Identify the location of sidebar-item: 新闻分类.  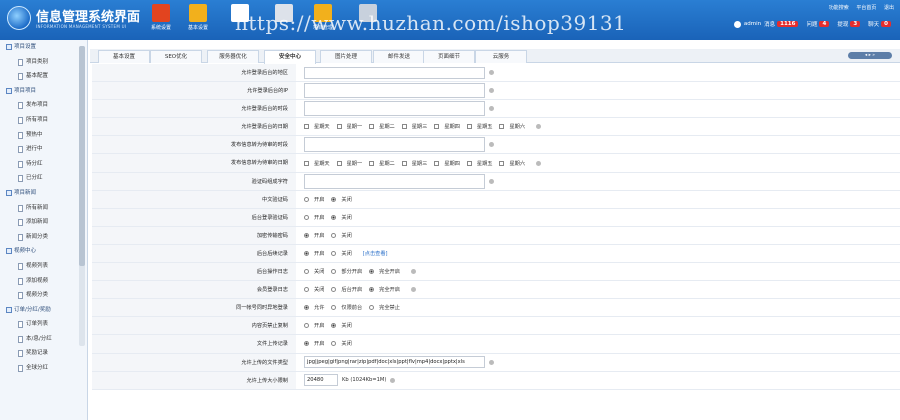
(43, 237).